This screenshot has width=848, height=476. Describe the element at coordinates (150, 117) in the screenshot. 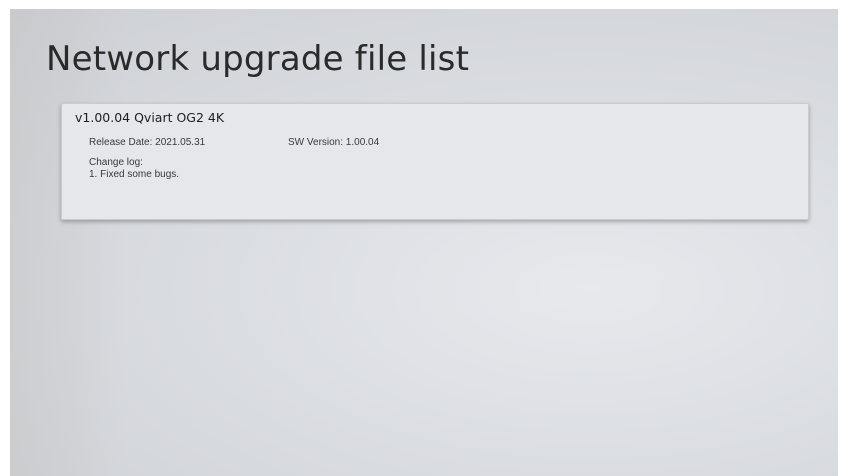

I see `file-name: v1.00.04 Qviart OG2 4K` at that location.